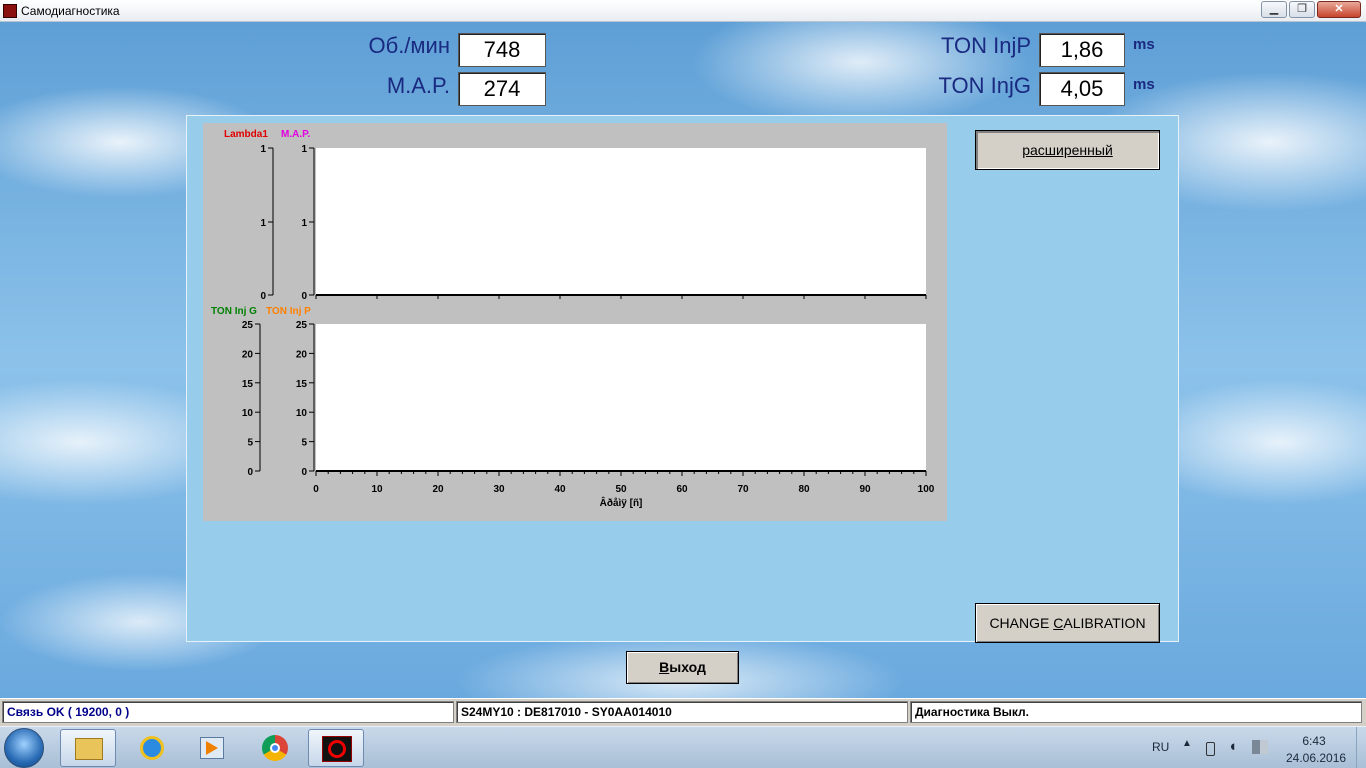  Describe the element at coordinates (621, 489) in the screenshot. I see `x-tick-label: 50` at that location.